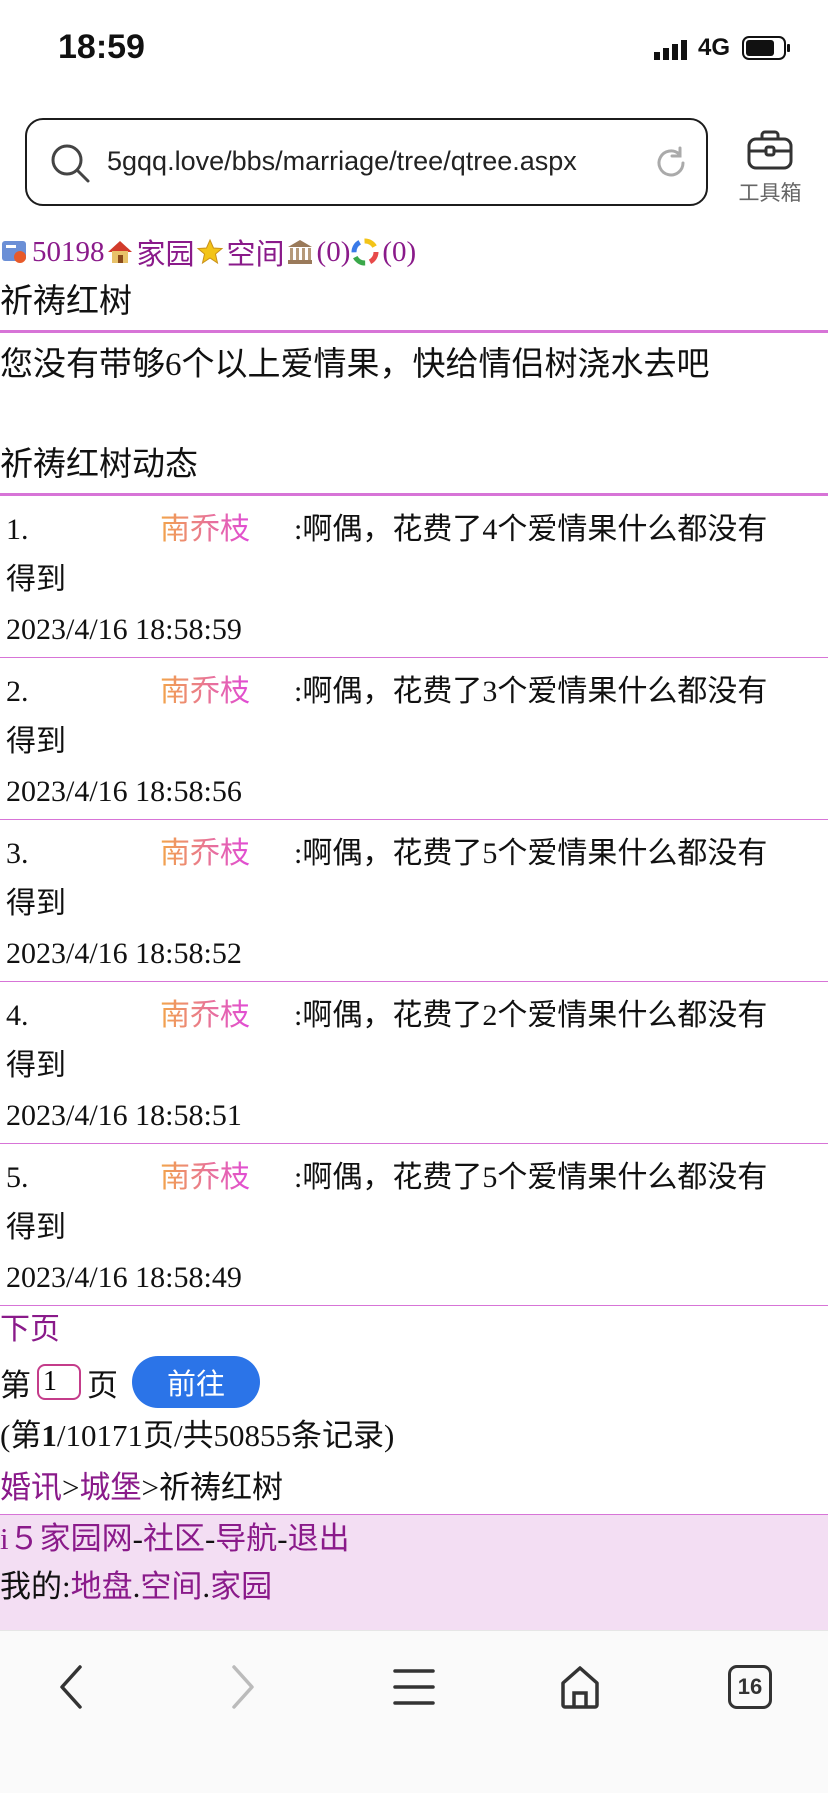 The width and height of the screenshot is (828, 1793). I want to click on user-card-icon, so click(14, 252).